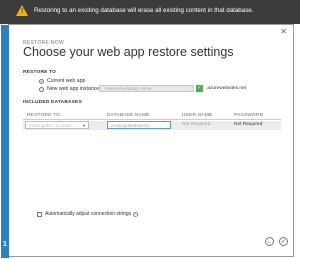 Image resolution: width=320 pixels, height=259 pixels. I want to click on radio-new-web-app: New web app instance, so click(69, 89).